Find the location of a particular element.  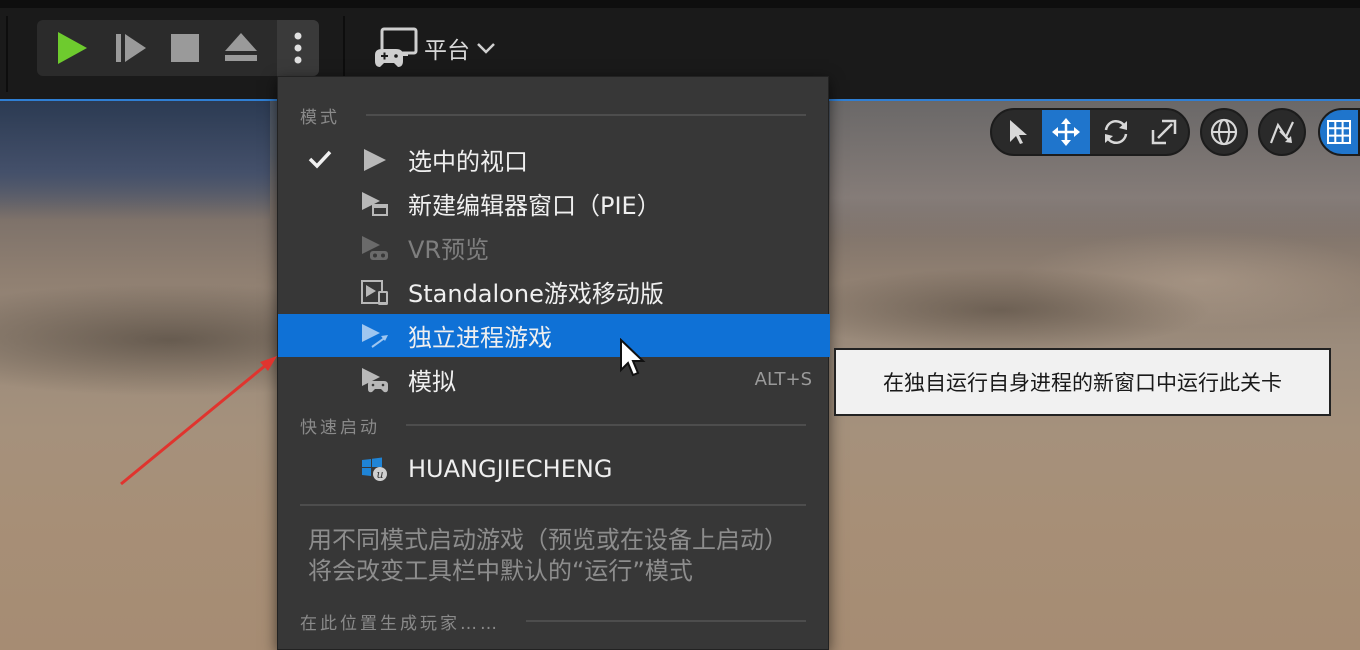

standalone-play-icon is located at coordinates (375, 336).